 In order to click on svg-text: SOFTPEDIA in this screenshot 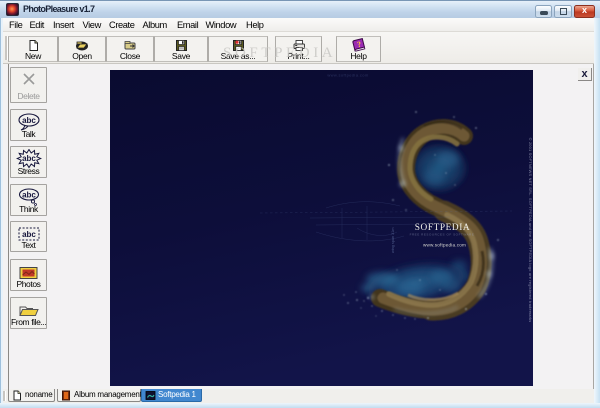, I will do `click(443, 228)`.